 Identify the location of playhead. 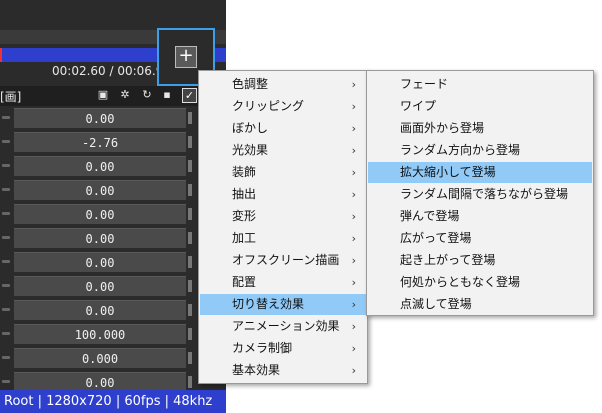
(1, 55).